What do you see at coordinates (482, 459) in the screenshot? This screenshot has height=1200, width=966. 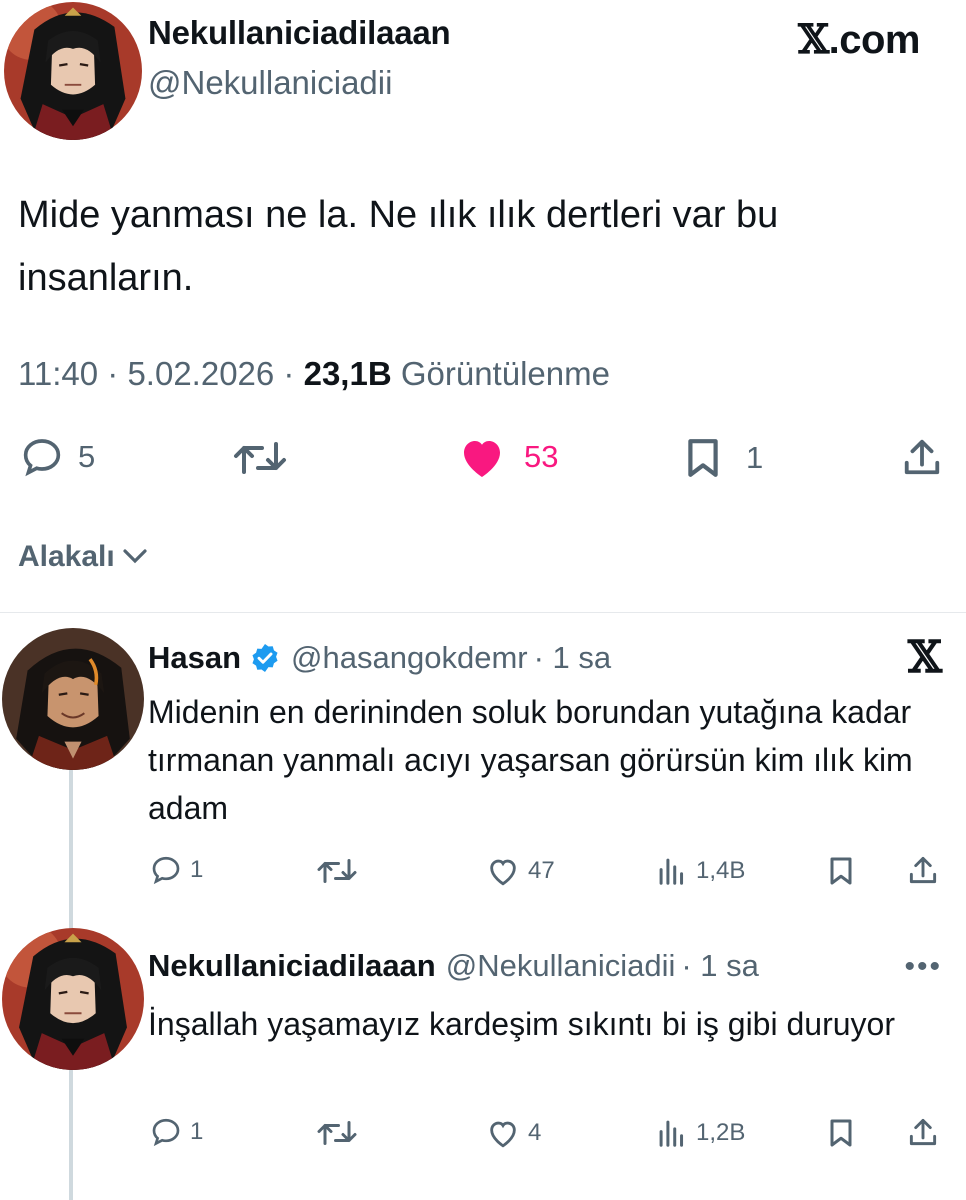 I see `heart-filled-icon` at bounding box center [482, 459].